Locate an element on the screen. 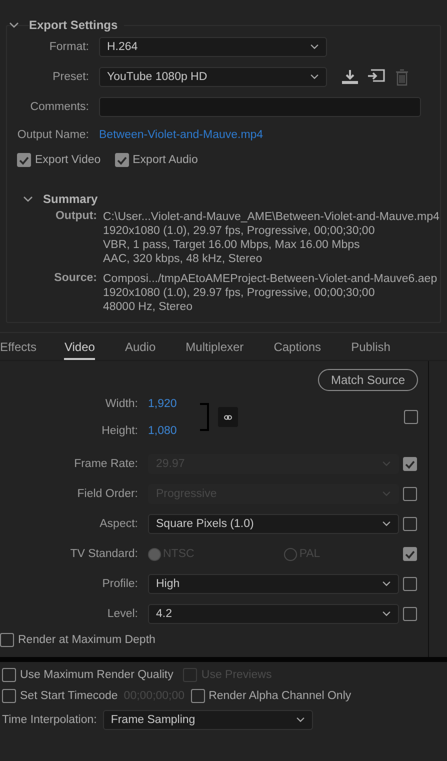  format-dropdown: H.264 is located at coordinates (213, 47).